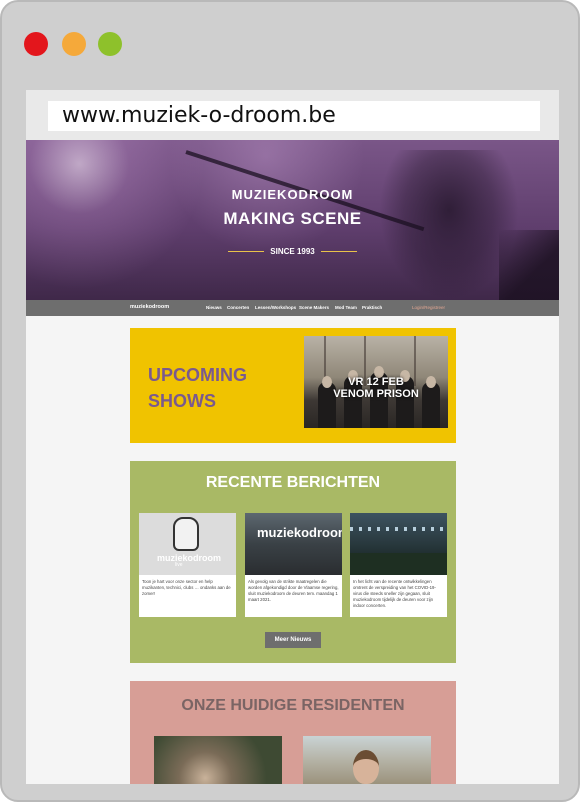 This screenshot has width=580, height=802. I want to click on news-card-image, so click(398, 544).